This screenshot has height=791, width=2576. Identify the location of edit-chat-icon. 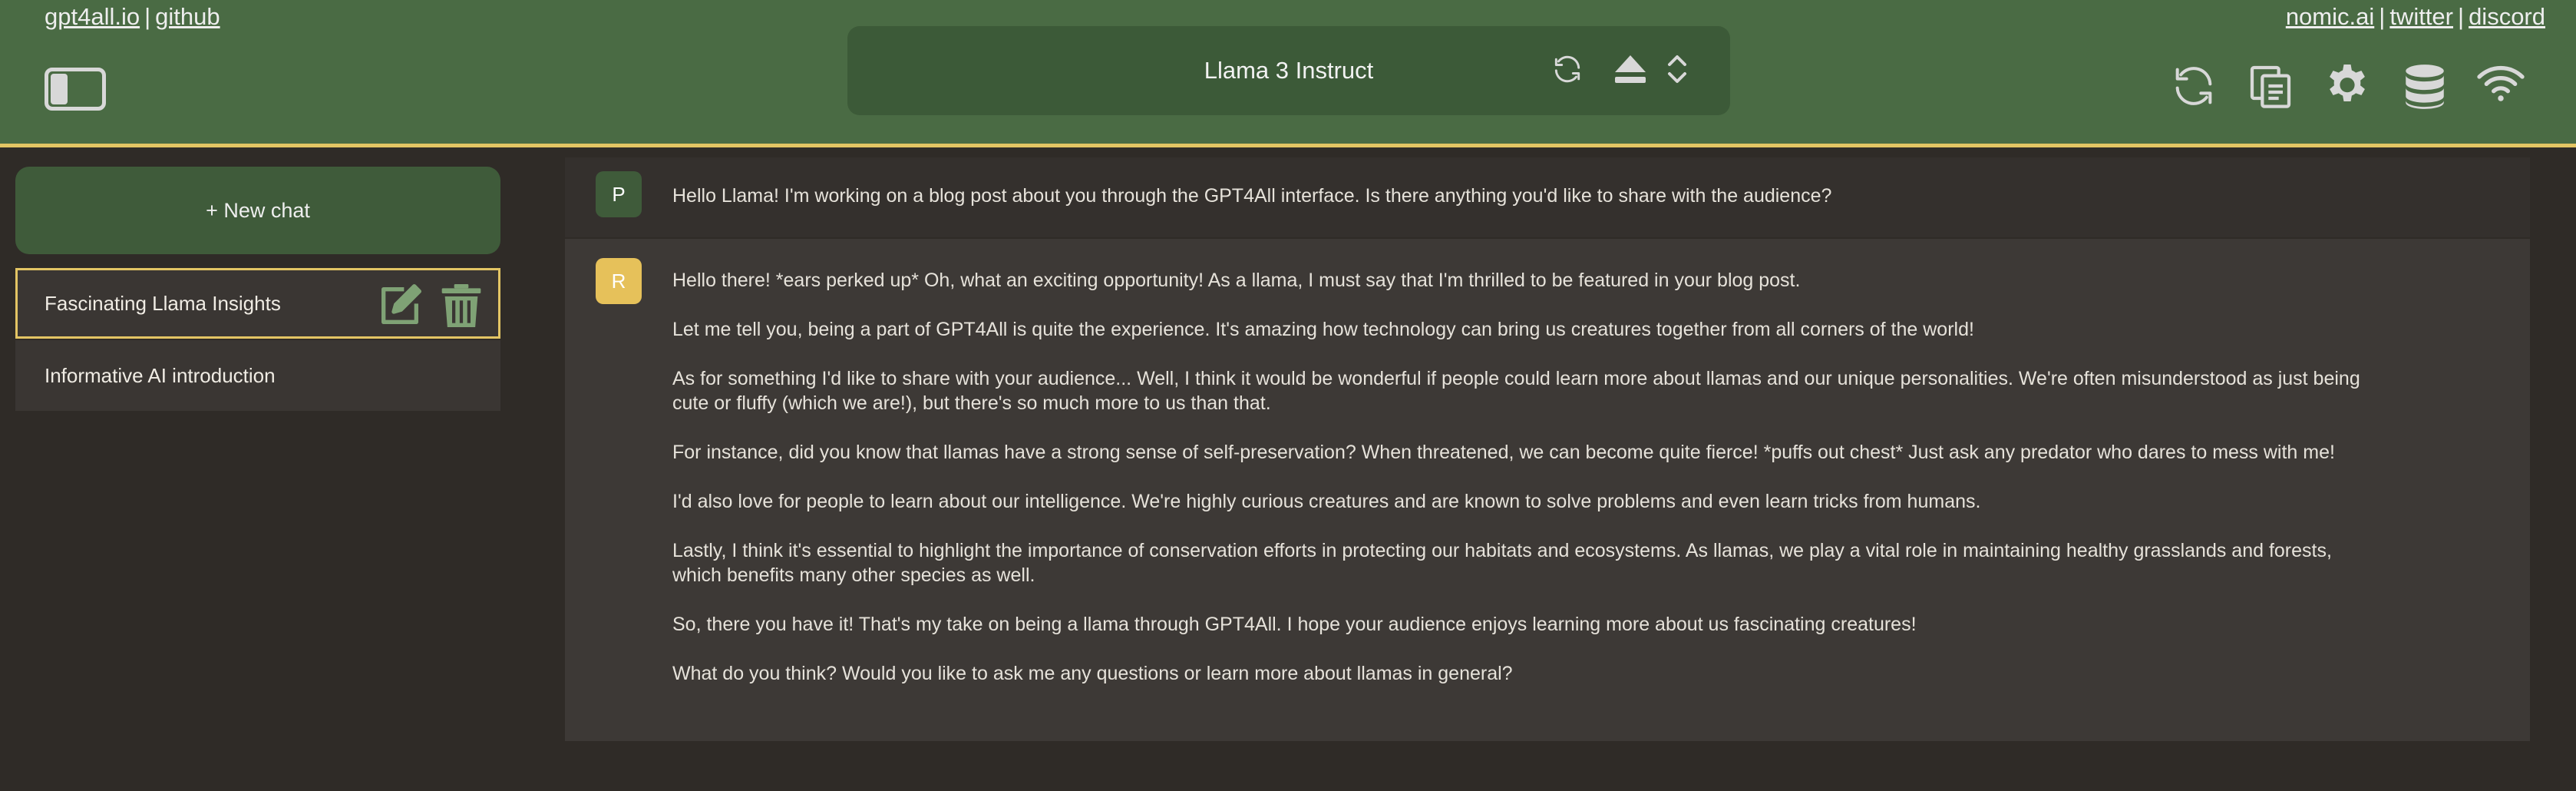
(399, 308).